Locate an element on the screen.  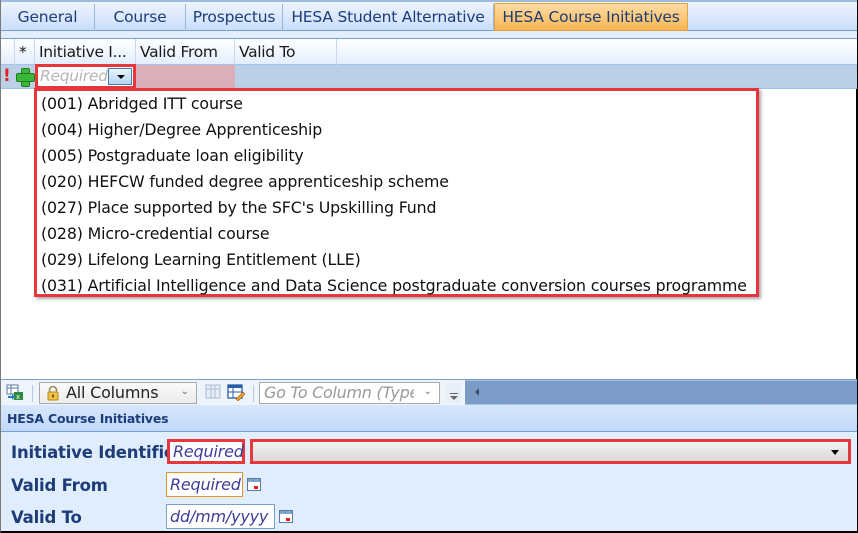
grid-edit-icon is located at coordinates (236, 393).